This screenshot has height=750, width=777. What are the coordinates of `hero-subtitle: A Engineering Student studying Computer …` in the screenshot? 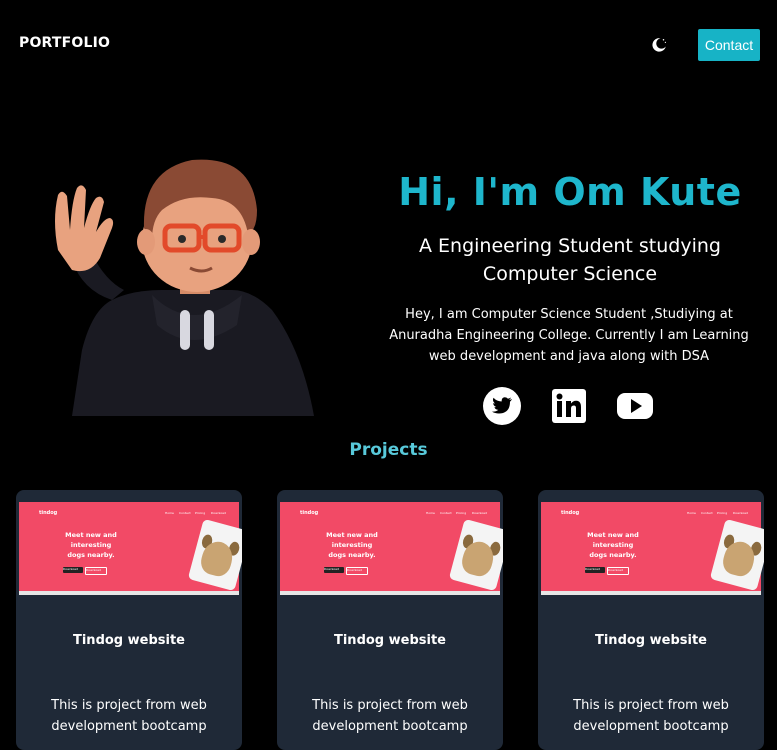 It's located at (570, 260).